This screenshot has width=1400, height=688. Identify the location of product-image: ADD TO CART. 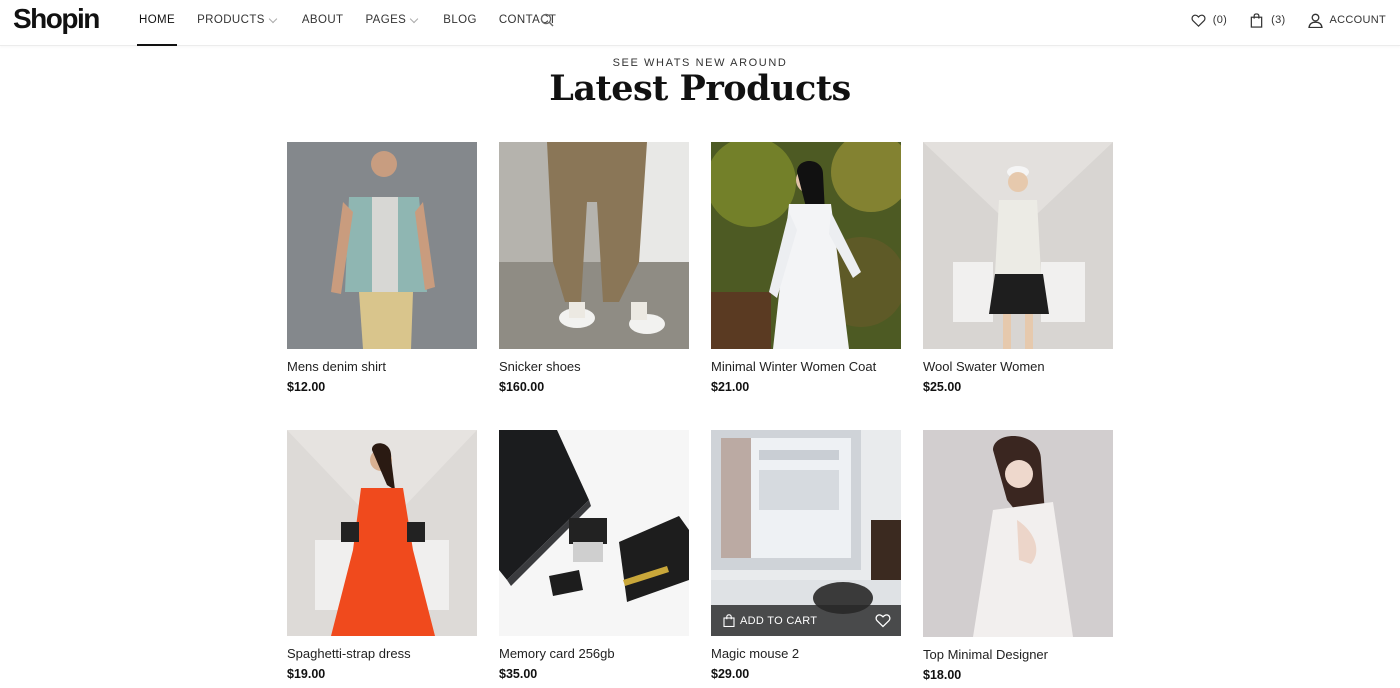
(806, 533).